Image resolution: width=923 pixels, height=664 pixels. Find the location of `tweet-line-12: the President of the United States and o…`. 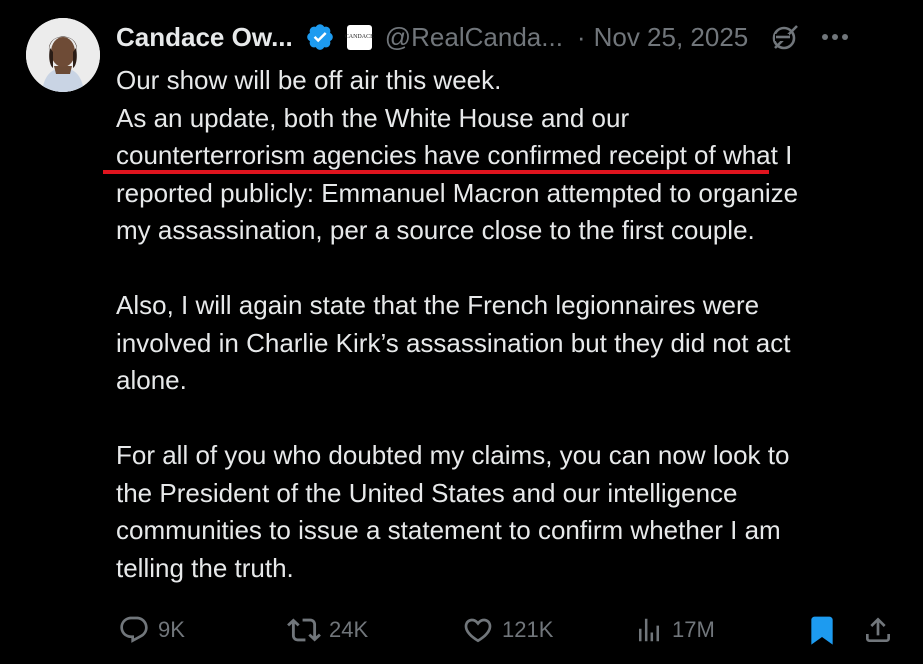

tweet-line-12: the President of the United States and o… is located at coordinates (427, 492).